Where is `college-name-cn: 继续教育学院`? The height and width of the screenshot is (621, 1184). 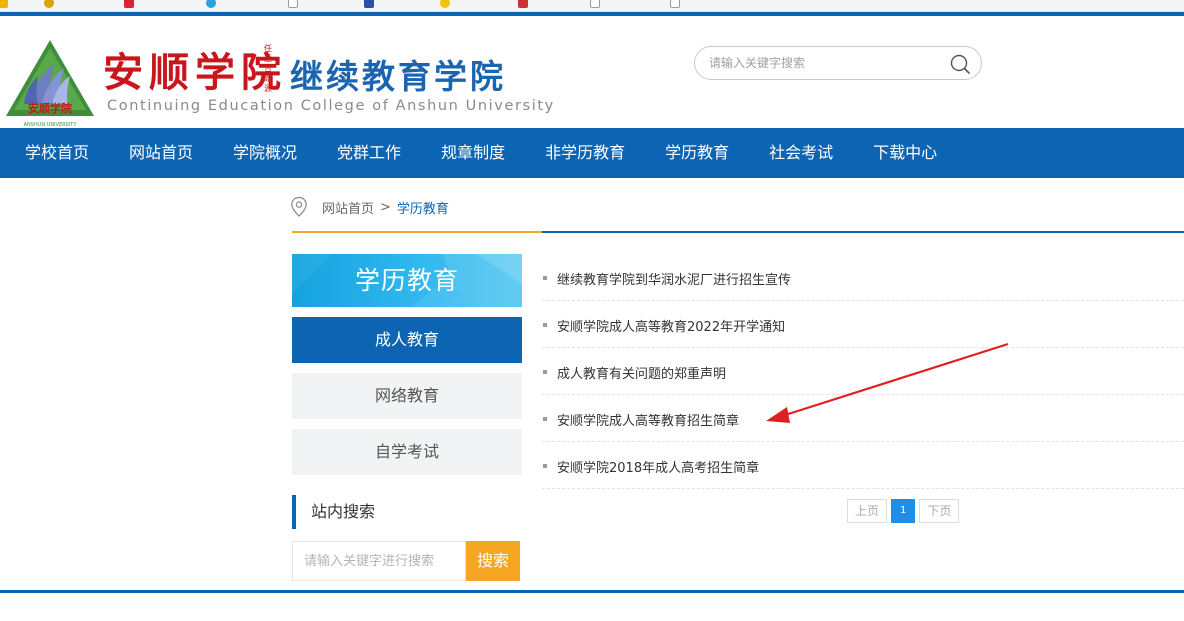 college-name-cn: 继续教育学院 is located at coordinates (398, 76).